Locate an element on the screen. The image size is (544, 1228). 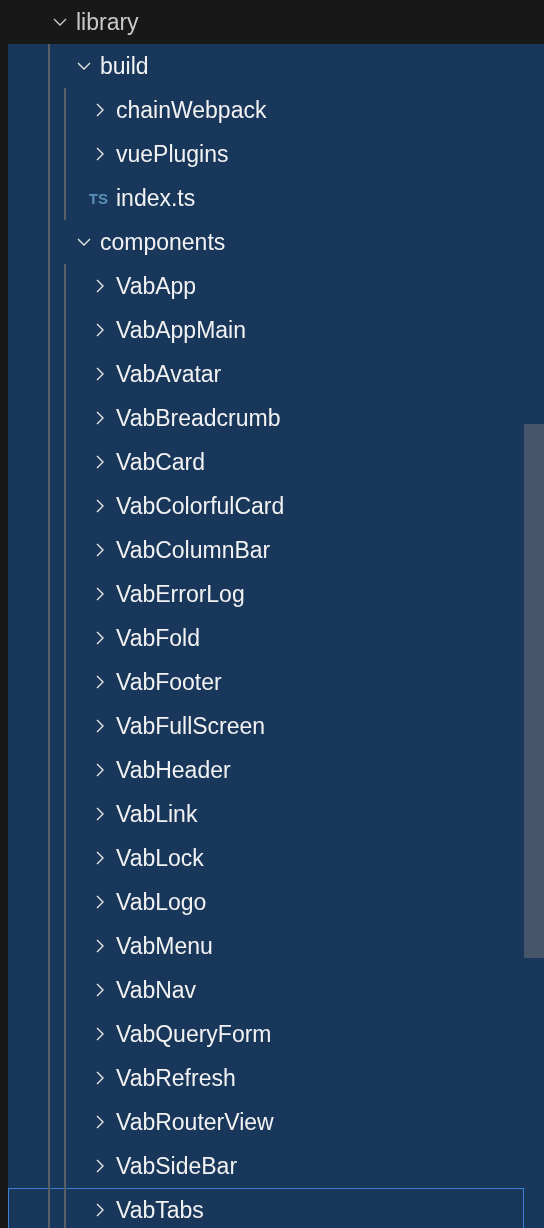
item-label: VabLock is located at coordinates (160, 858).